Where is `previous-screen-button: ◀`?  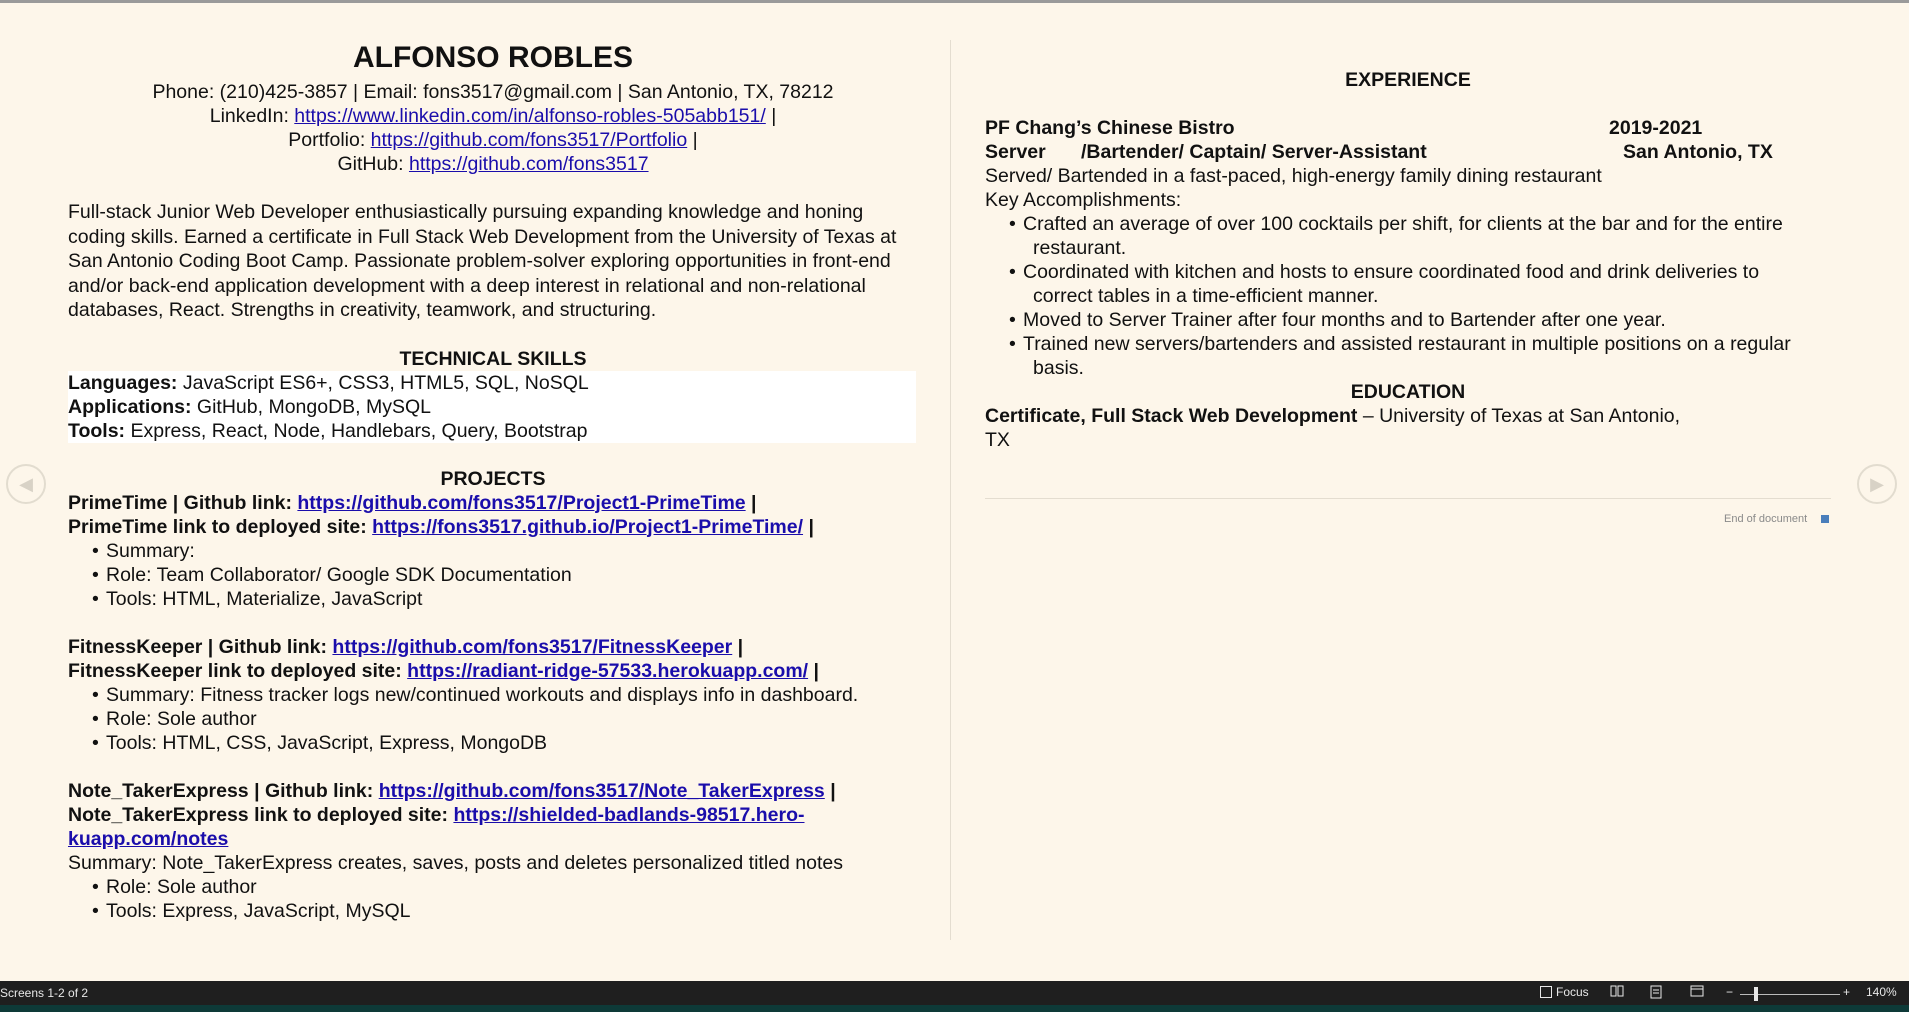
previous-screen-button: ◀ is located at coordinates (26, 484).